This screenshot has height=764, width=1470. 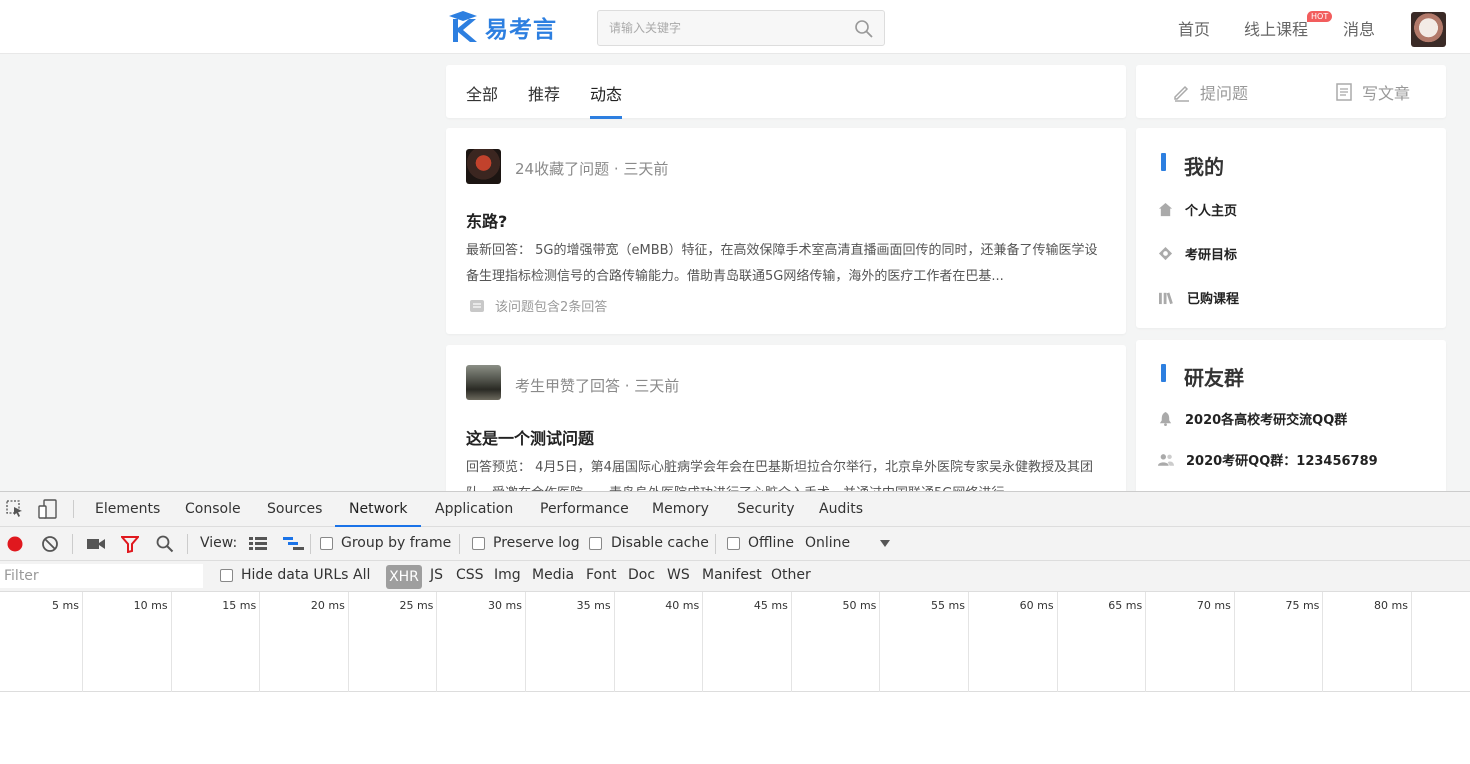 I want to click on search-box, so click(x=741, y=28).